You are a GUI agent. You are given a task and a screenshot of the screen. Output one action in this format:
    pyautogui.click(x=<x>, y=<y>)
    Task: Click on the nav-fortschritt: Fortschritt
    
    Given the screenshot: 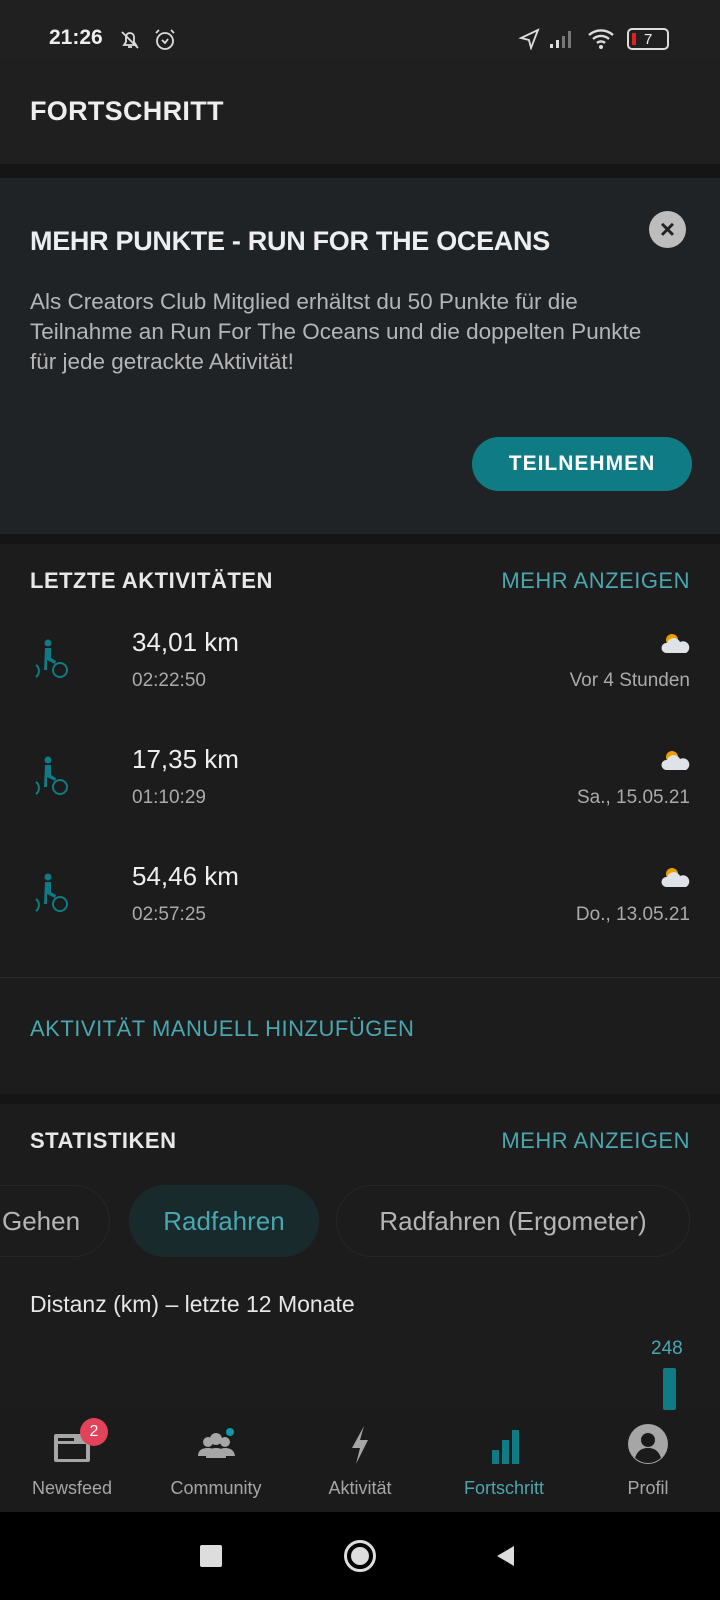 What is the action you would take?
    pyautogui.click(x=504, y=1461)
    